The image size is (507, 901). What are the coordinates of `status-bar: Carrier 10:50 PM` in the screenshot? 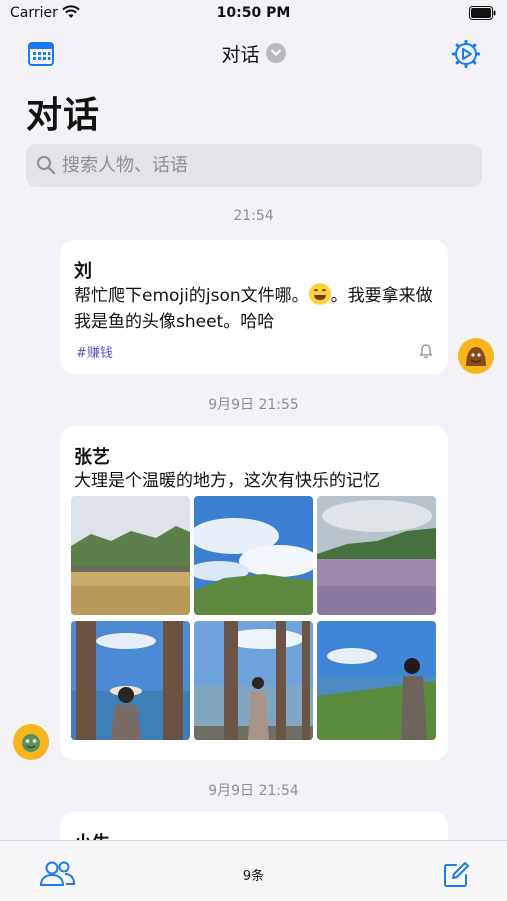 It's located at (253, 14).